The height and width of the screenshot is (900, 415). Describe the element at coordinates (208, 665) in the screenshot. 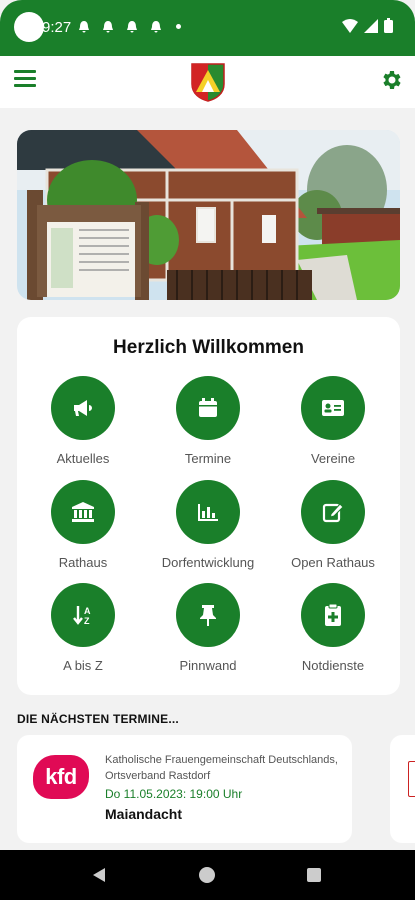

I see `tile-label: Pinnwand` at that location.